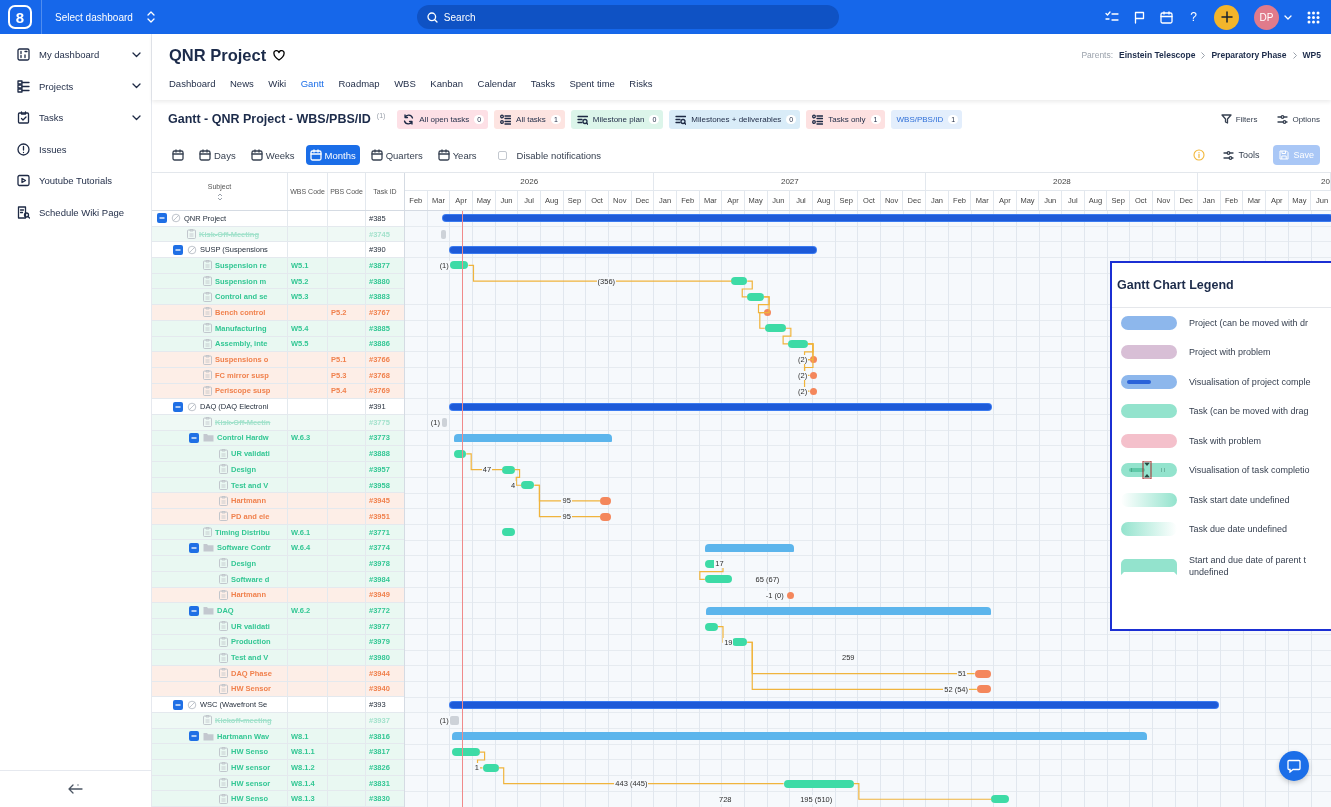  What do you see at coordinates (447, 83) in the screenshot?
I see `nav-tab: Kanban` at bounding box center [447, 83].